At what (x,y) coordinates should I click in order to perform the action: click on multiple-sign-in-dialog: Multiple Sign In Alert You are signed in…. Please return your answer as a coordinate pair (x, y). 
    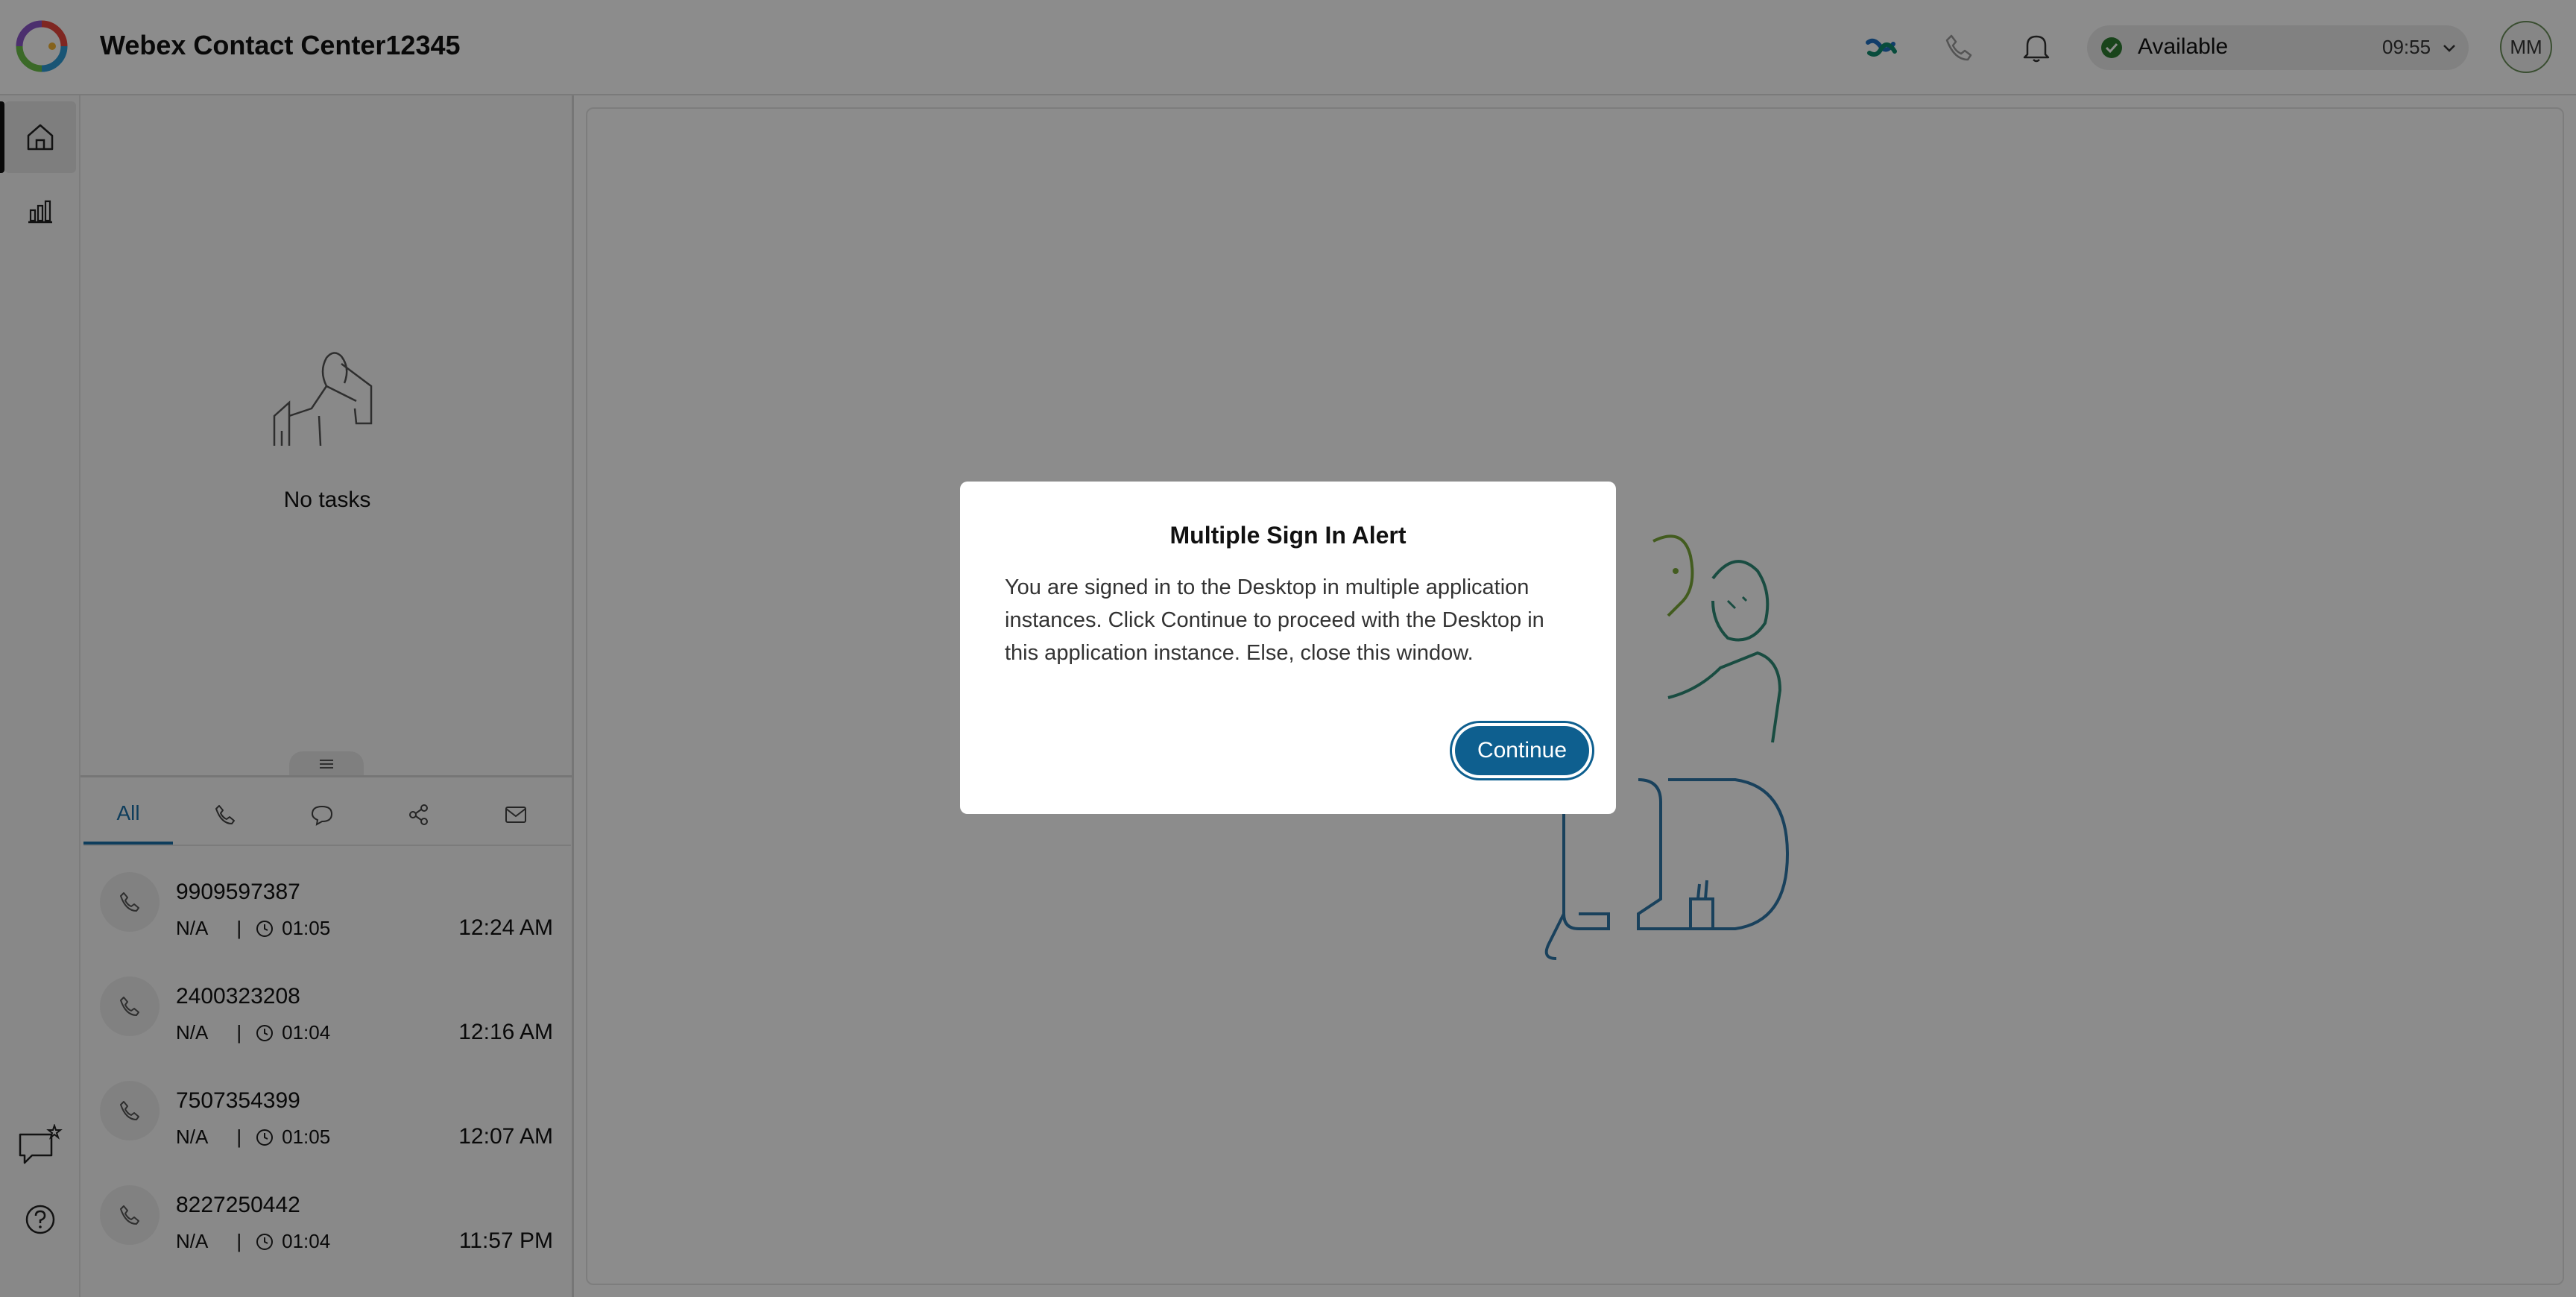
    Looking at the image, I should click on (1288, 648).